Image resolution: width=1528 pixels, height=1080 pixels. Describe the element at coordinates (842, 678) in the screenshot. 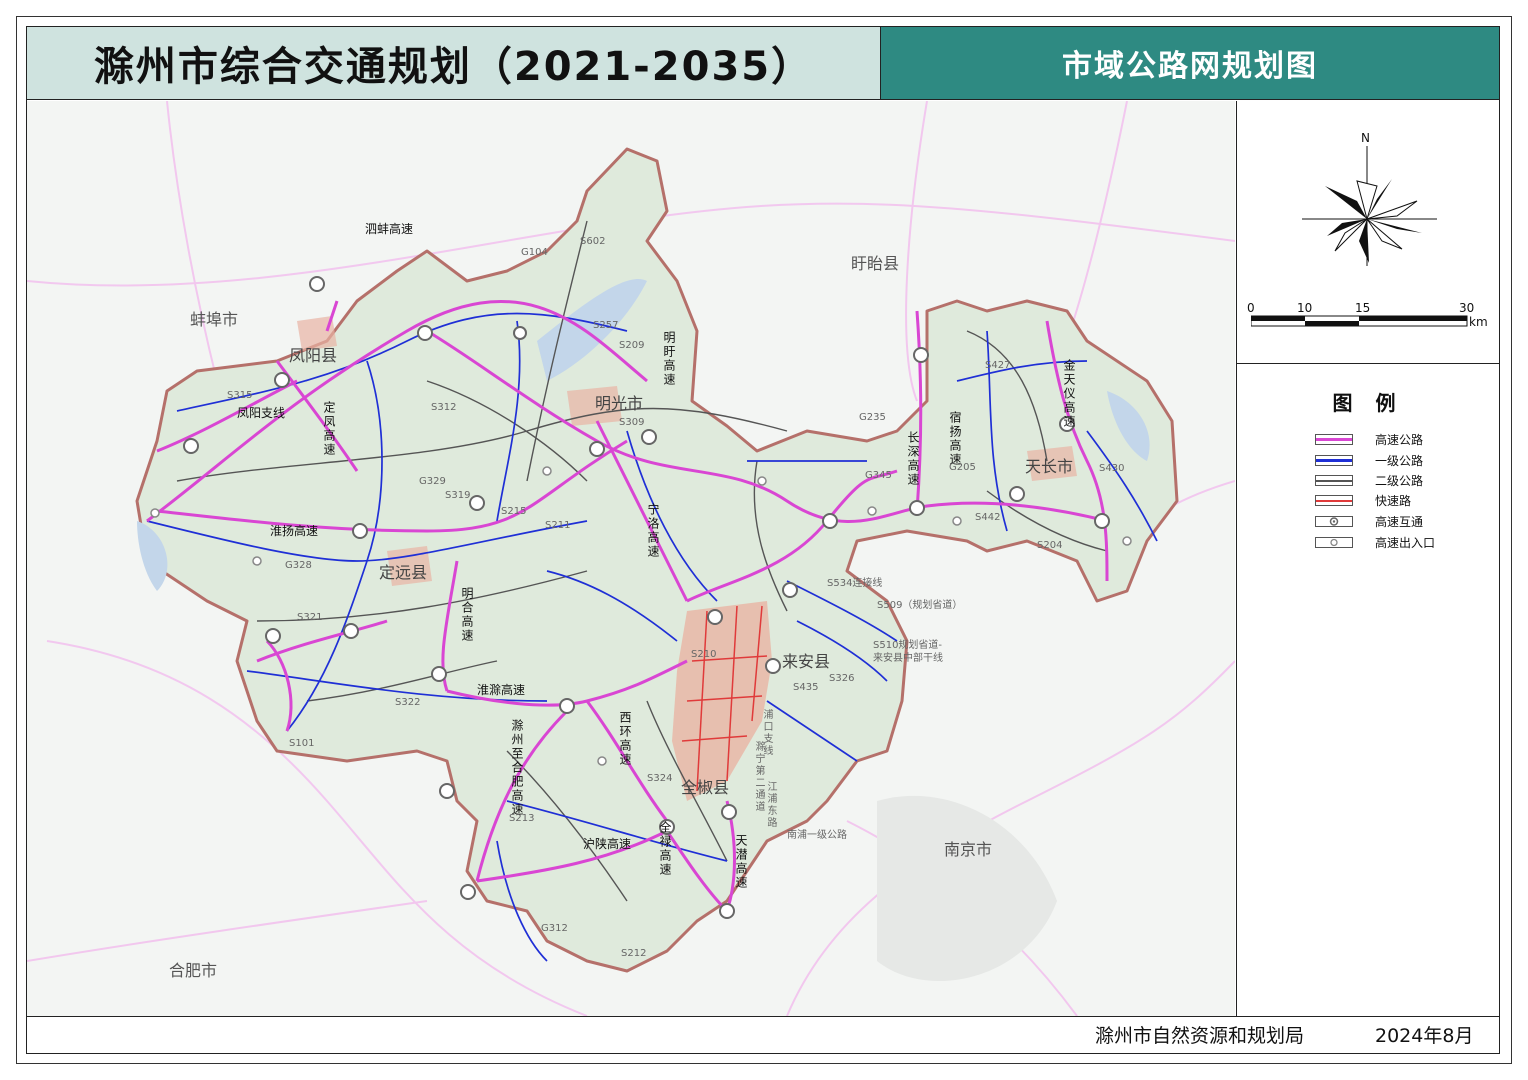

I see `label-s326: S326` at that location.